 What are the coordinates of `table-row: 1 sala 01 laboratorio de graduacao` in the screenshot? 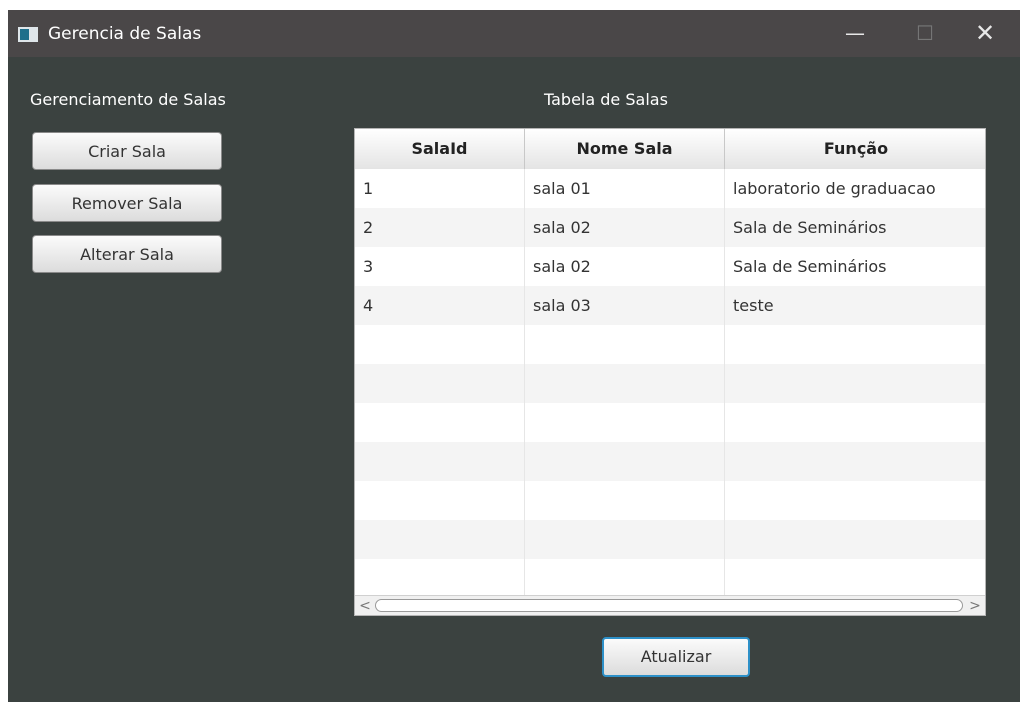 It's located at (670, 188).